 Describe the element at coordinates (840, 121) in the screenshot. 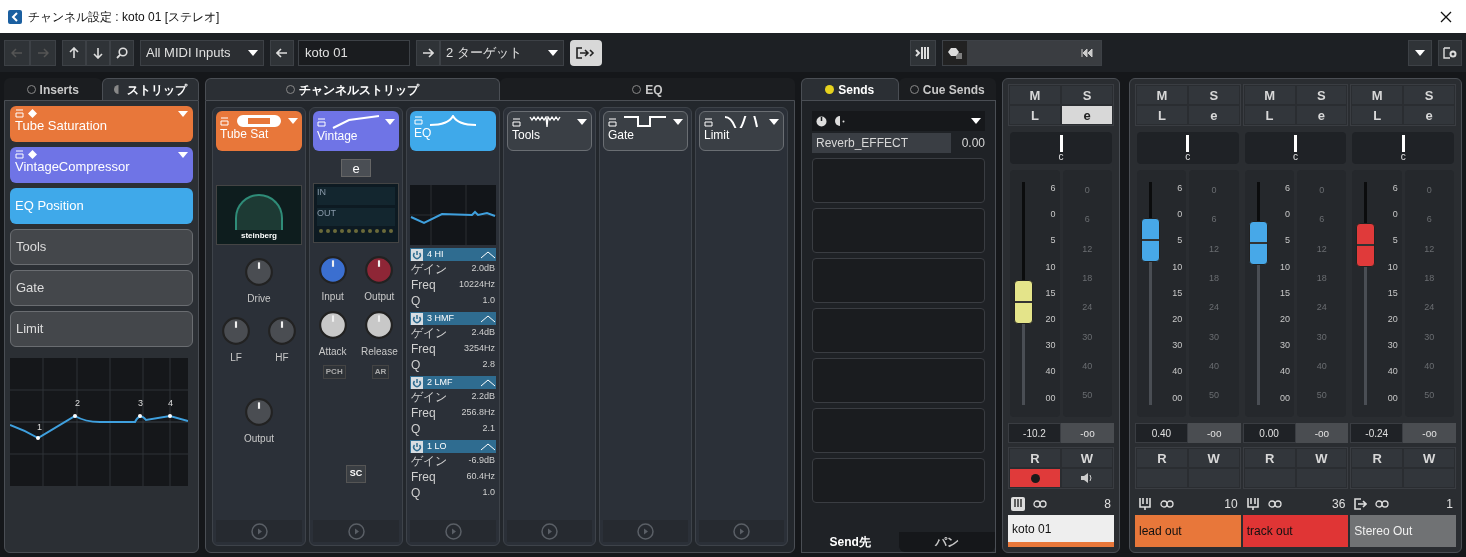

I see `pre-post-icon` at that location.